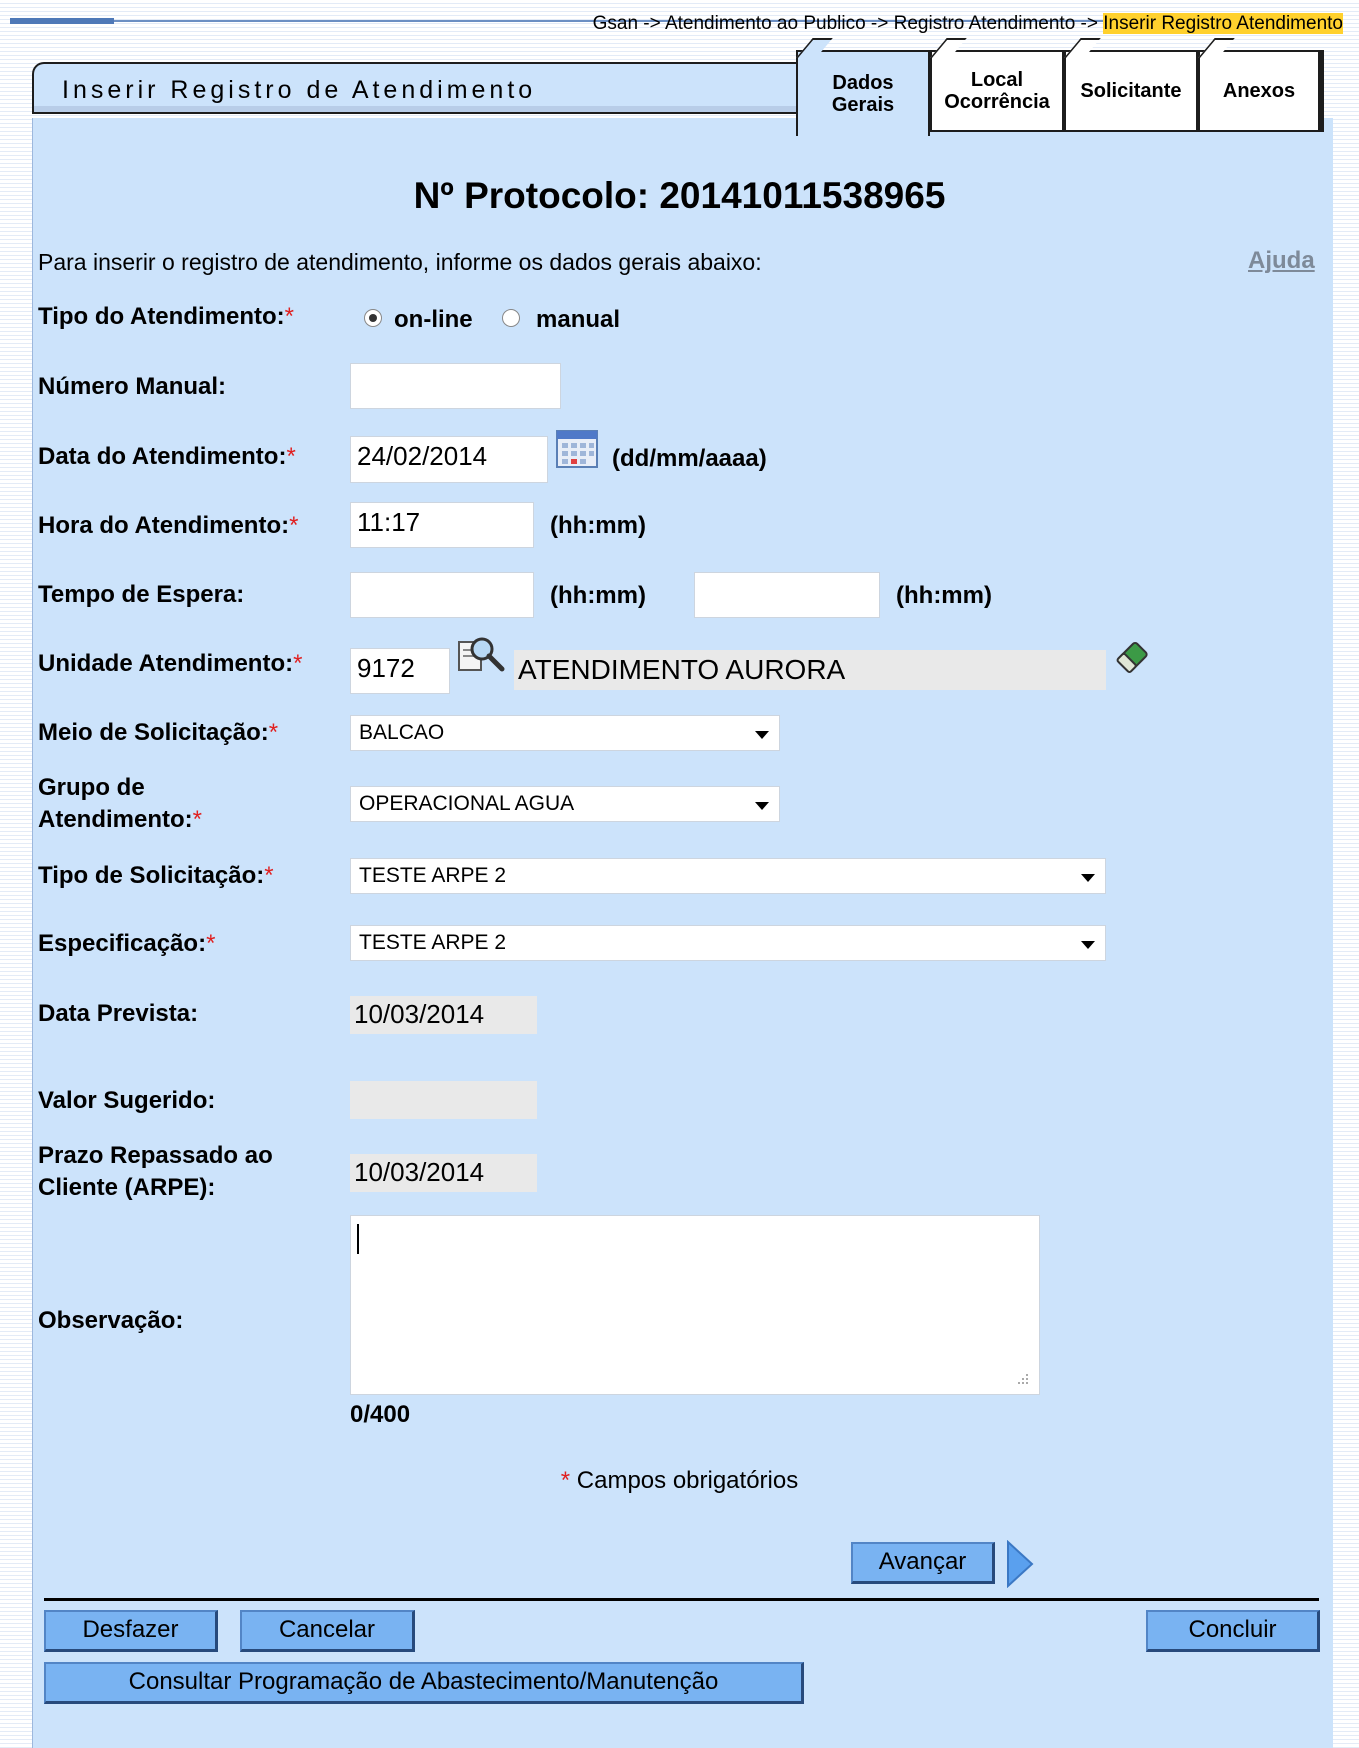 The image size is (1359, 1748). What do you see at coordinates (695, 1305) in the screenshot?
I see `observacao-textarea` at bounding box center [695, 1305].